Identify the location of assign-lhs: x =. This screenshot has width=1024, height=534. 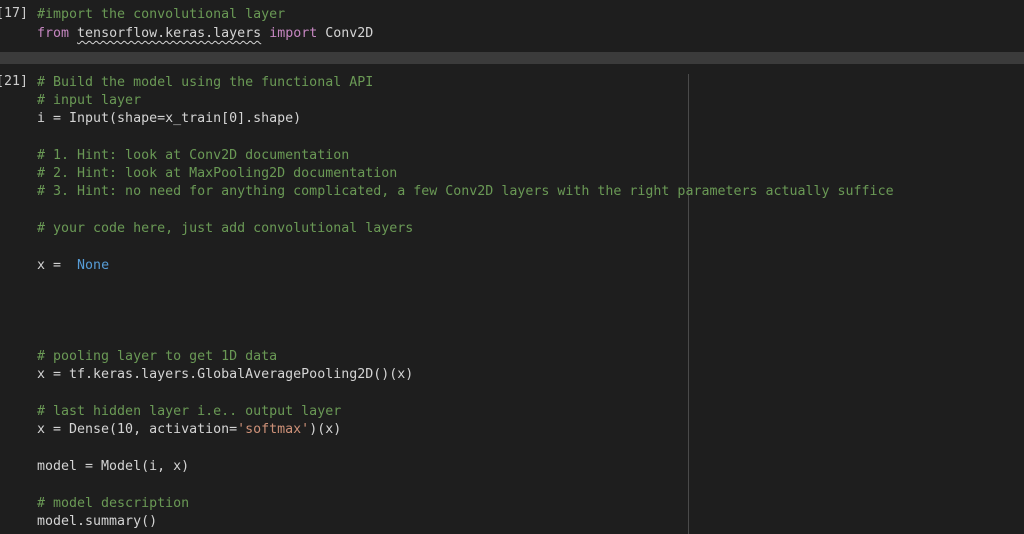
(53, 265).